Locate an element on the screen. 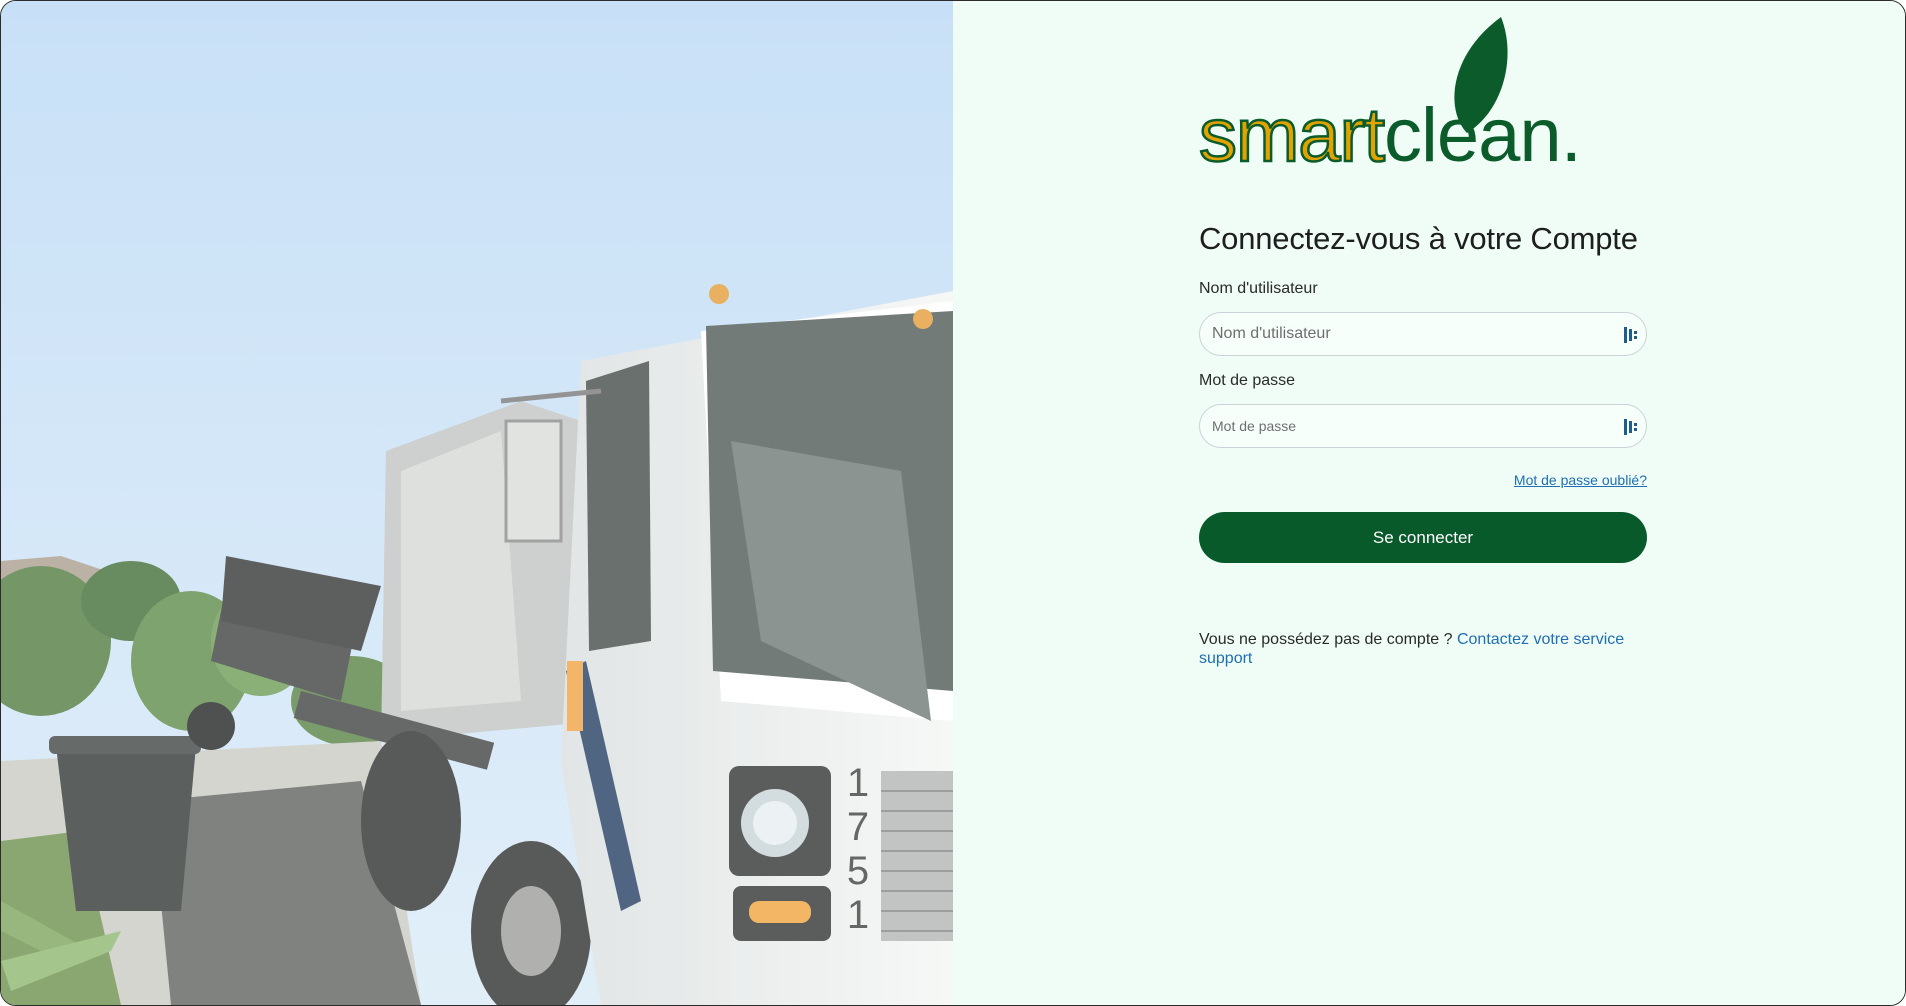 The width and height of the screenshot is (1906, 1006). no-account-text: Vous ne possédez pas de compte ? is located at coordinates (1326, 639).